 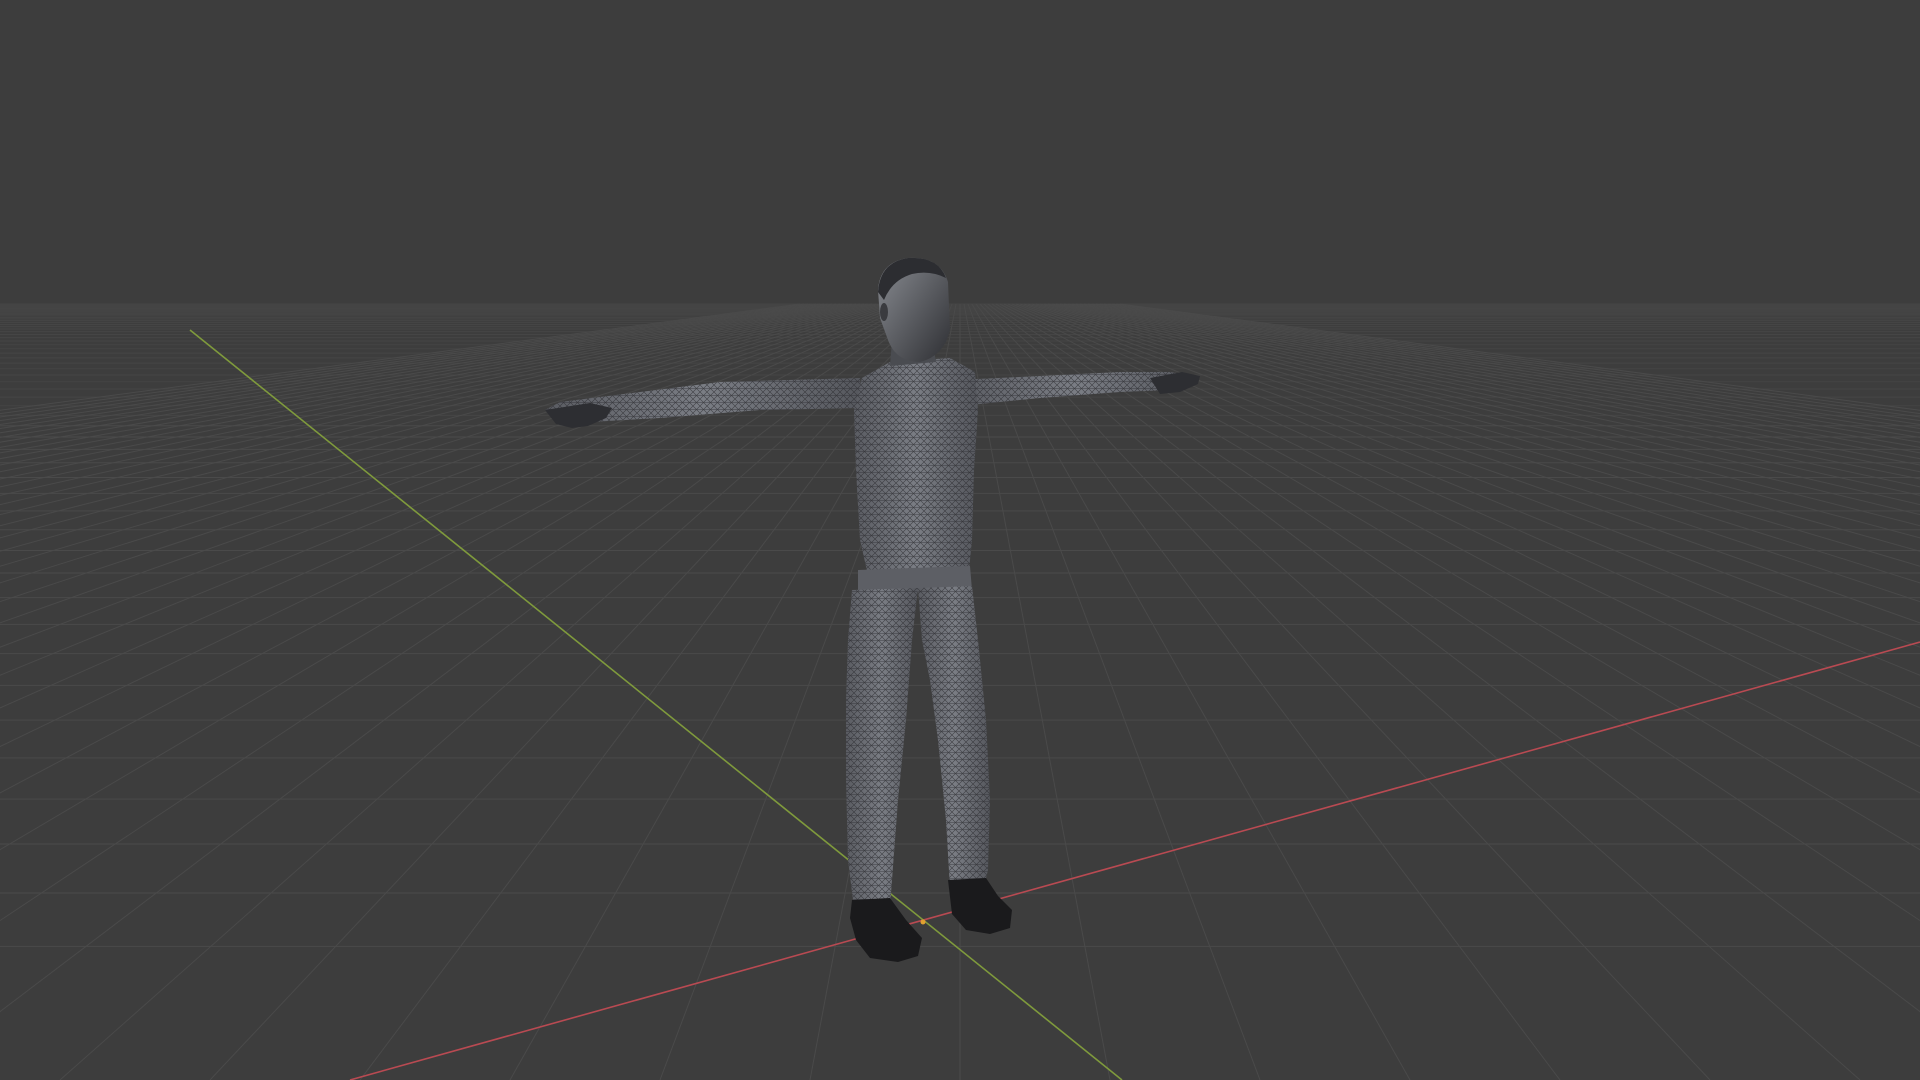 I want to click on right-leg-wire, so click(x=954, y=737).